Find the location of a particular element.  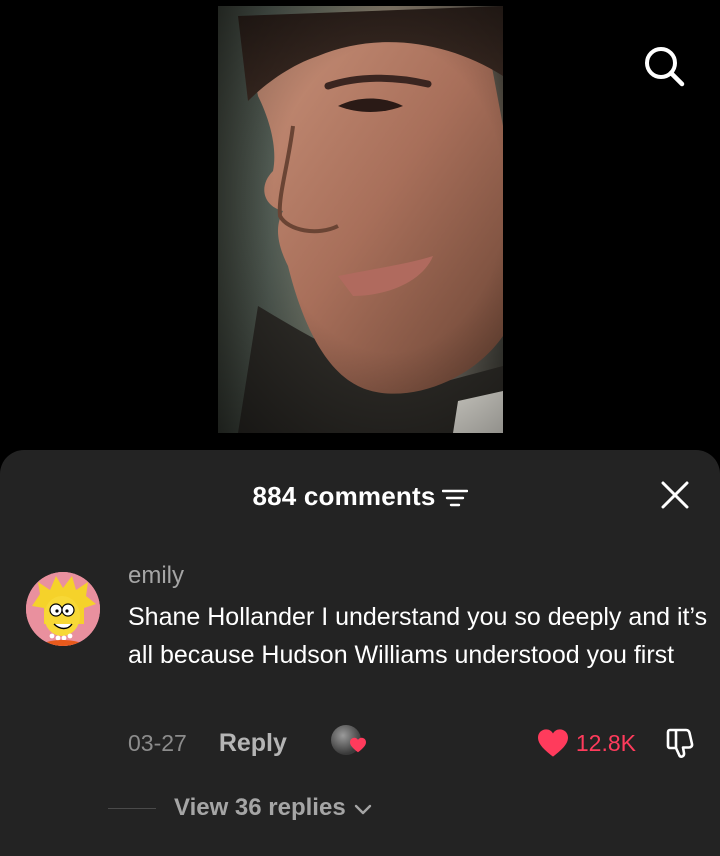

comment-username: emily is located at coordinates (156, 576).